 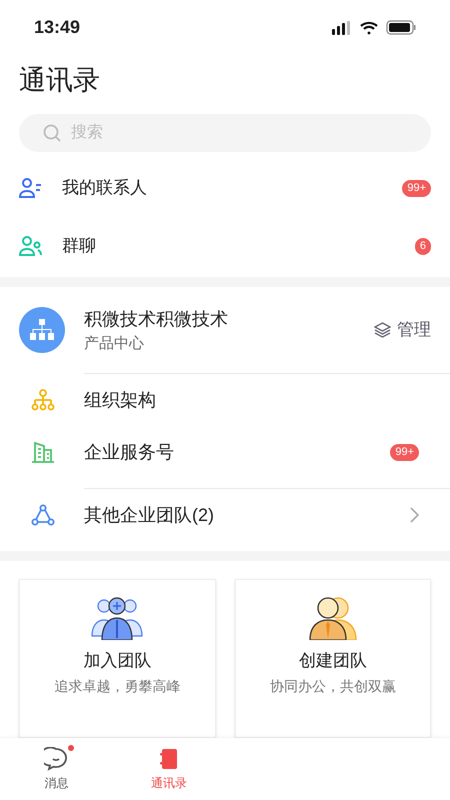 What do you see at coordinates (382, 330) in the screenshot?
I see `layers-icon` at bounding box center [382, 330].